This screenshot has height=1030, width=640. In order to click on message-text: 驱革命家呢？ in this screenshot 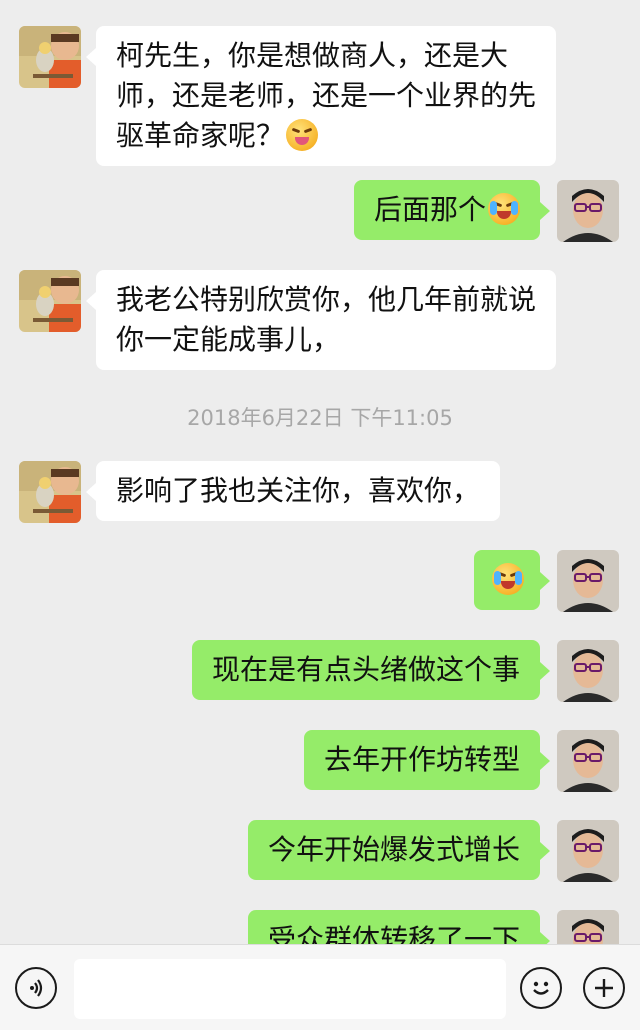, I will do `click(200, 135)`.